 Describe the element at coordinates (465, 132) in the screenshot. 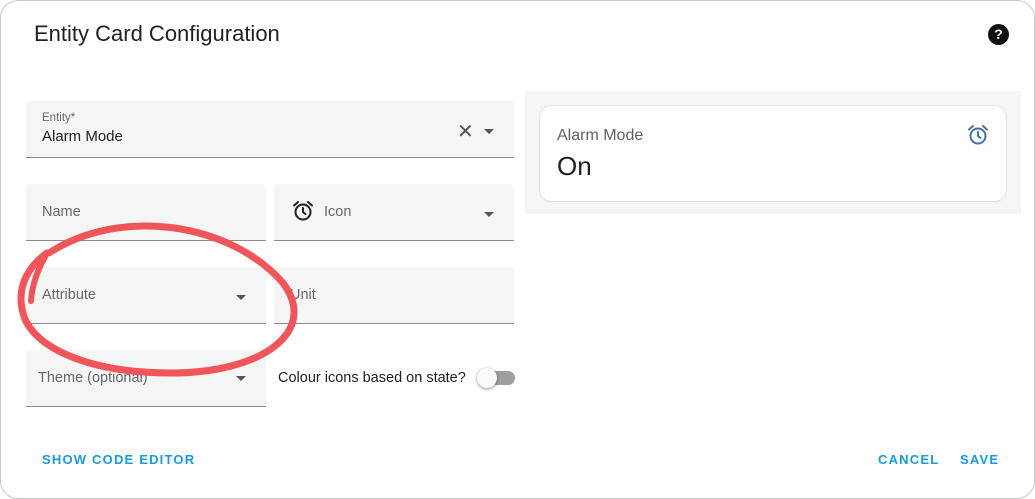

I see `clear-icon: ✕` at that location.